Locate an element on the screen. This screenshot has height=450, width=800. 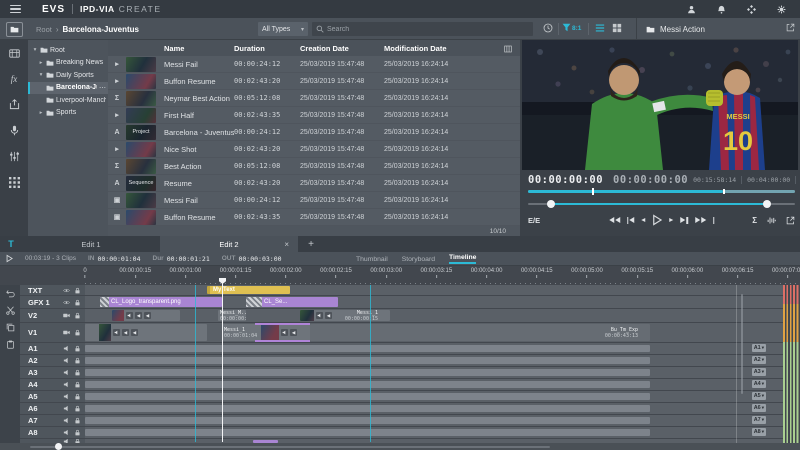
filter-ratio-label: 8:1 is located at coordinates (576, 28).